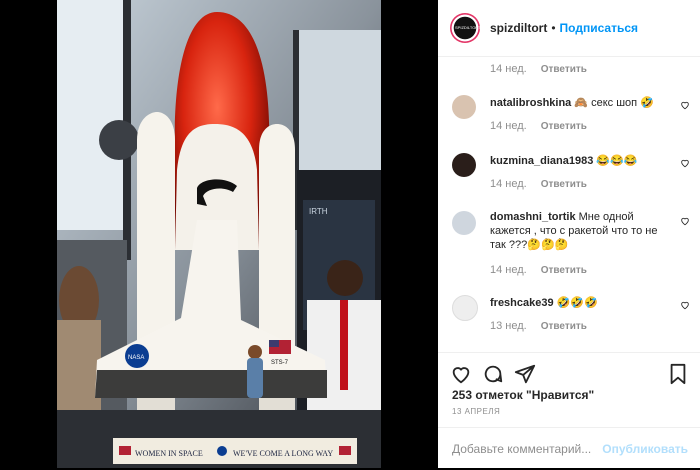 This screenshot has width=700, height=470. I want to click on commenter-username: freshcake39, so click(522, 303).